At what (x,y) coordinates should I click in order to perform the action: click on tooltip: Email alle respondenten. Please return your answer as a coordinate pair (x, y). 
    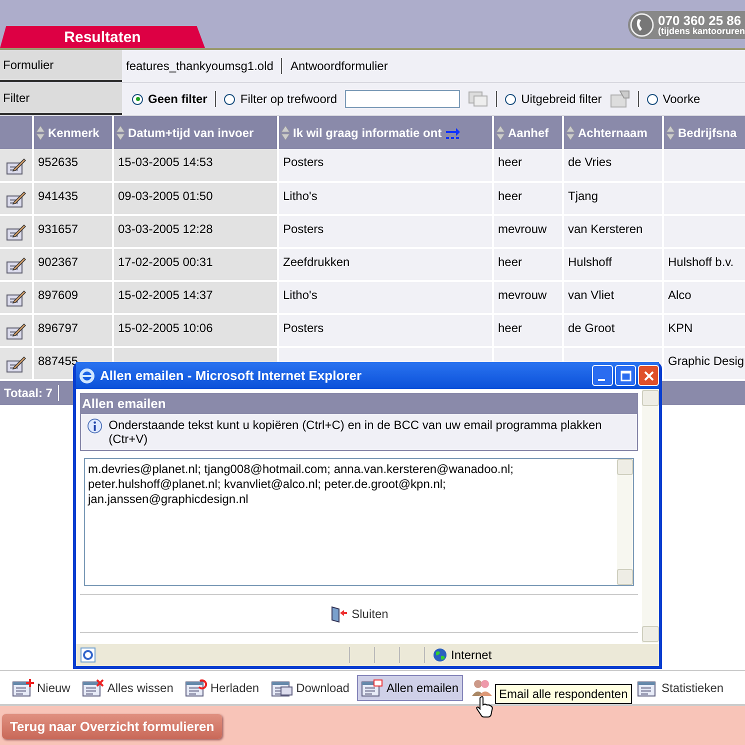
    Looking at the image, I should click on (563, 694).